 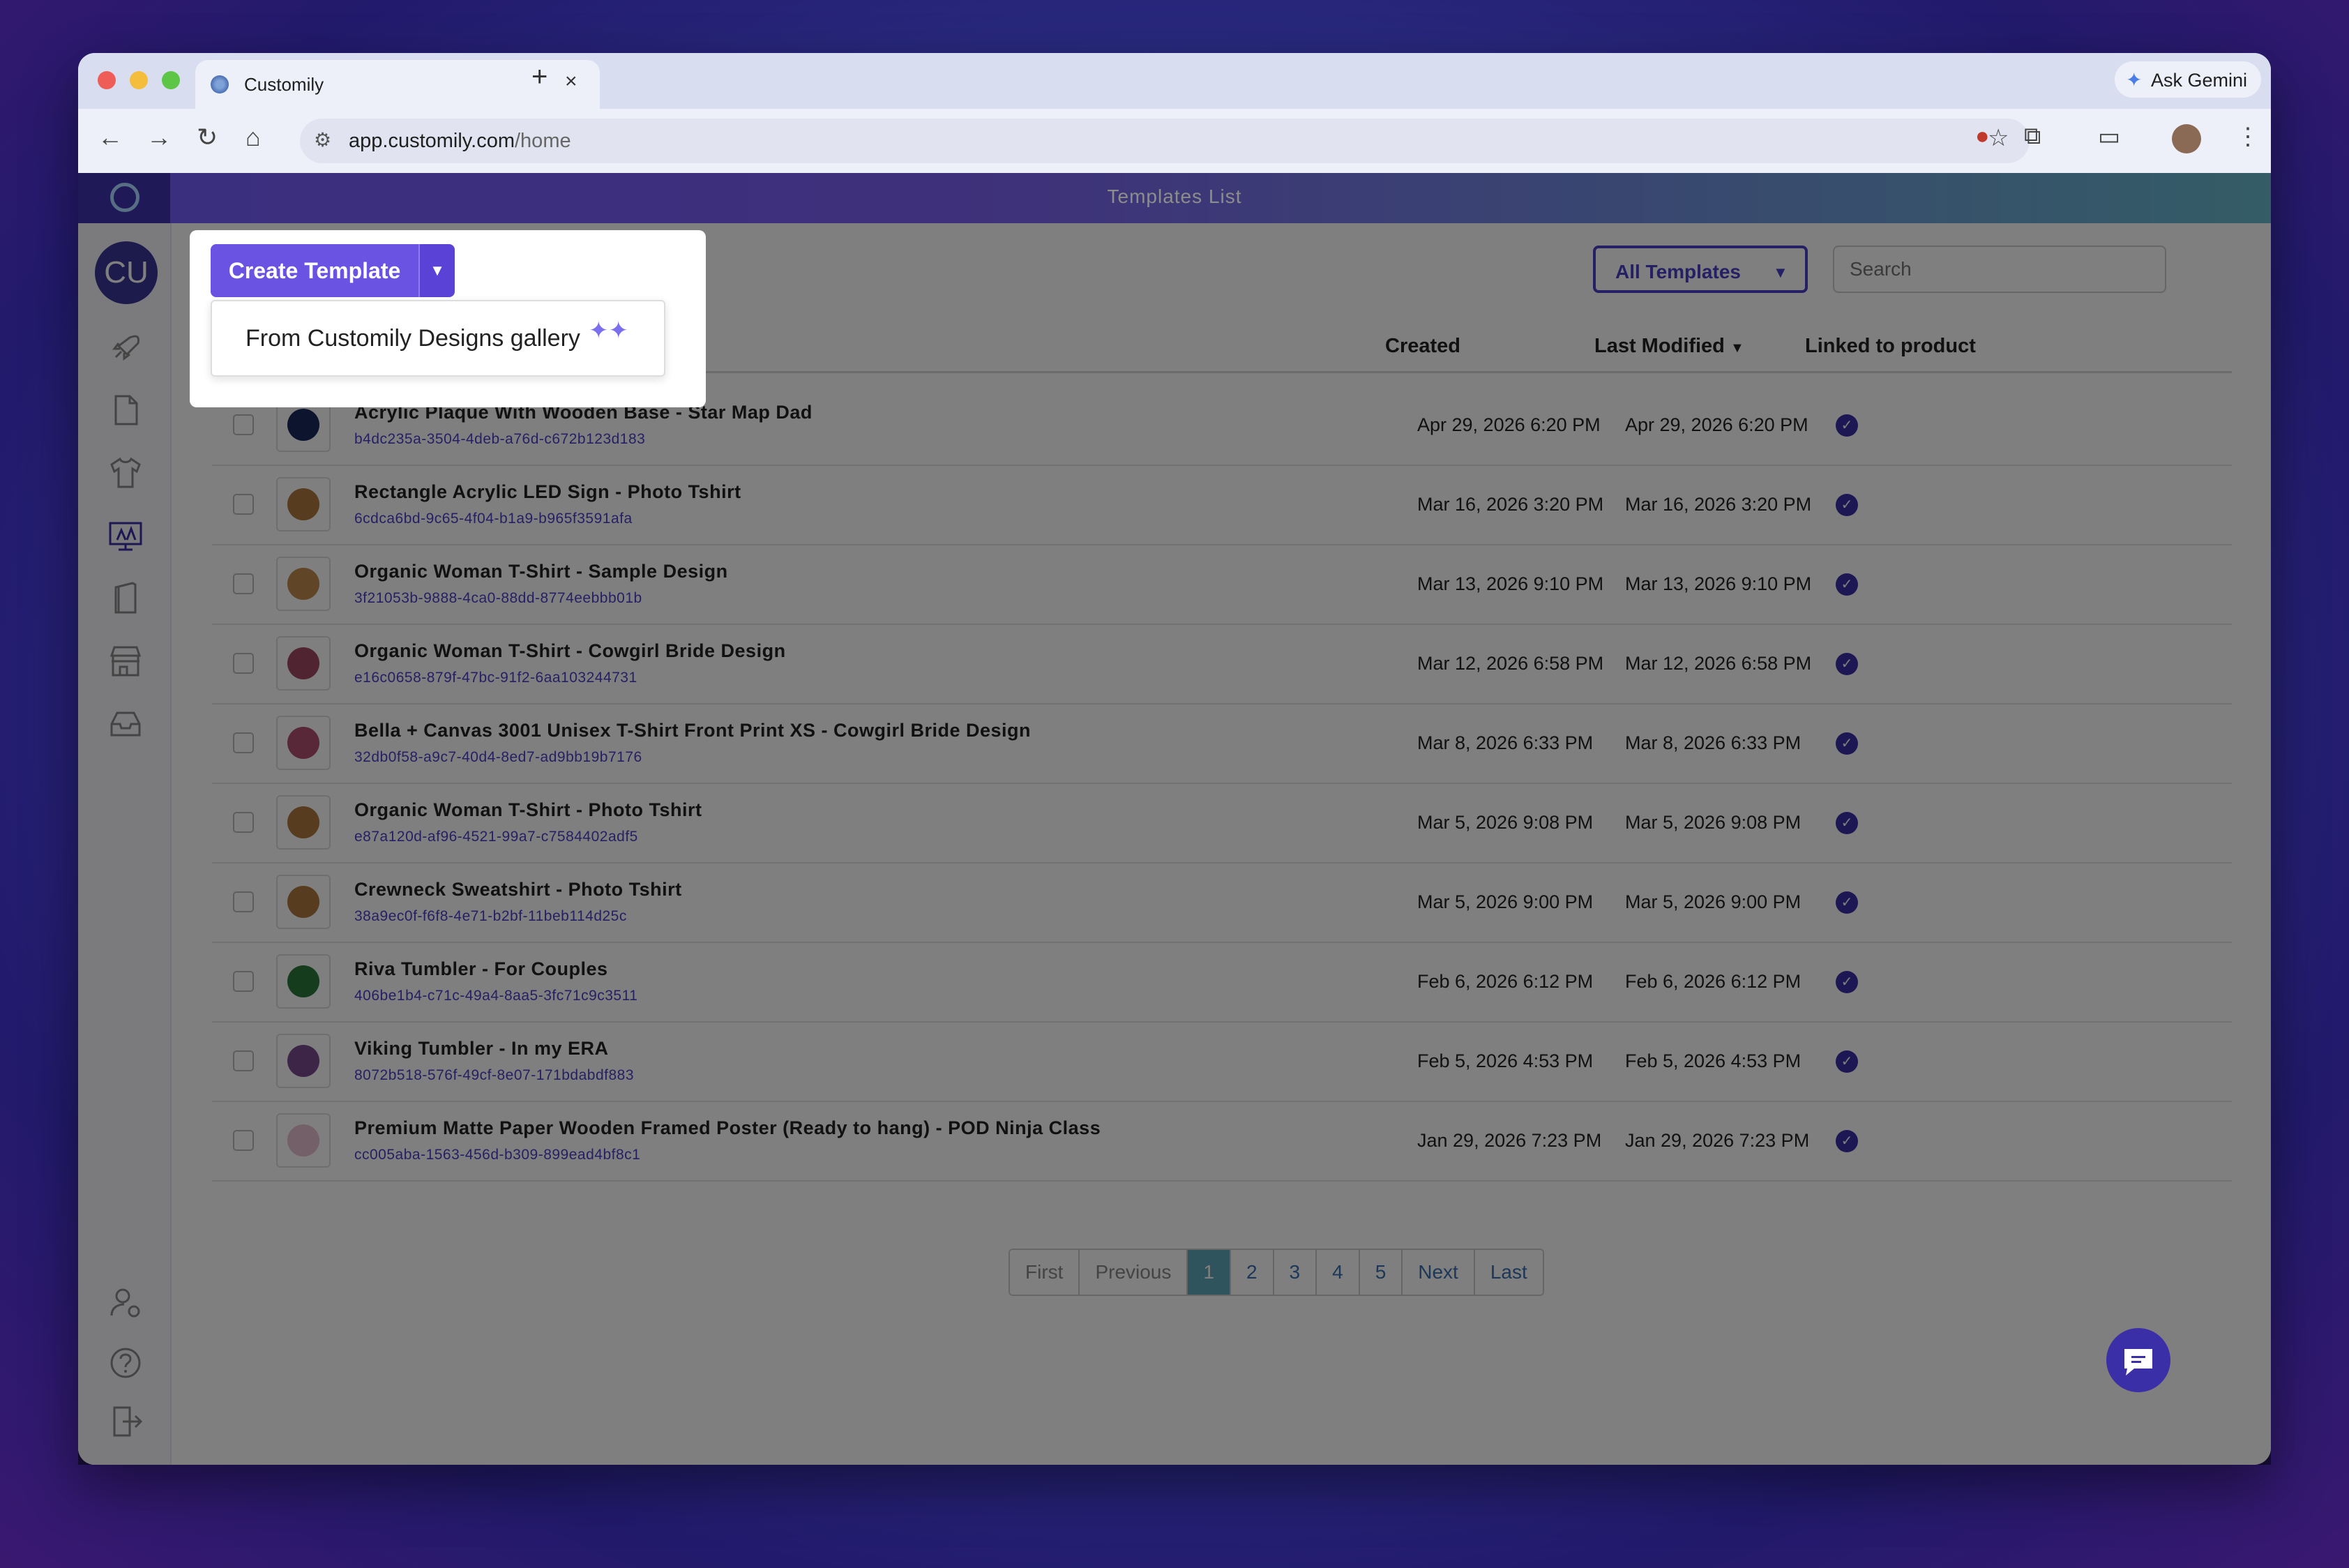 I want to click on extensions-puzzle-icon: ⧉, so click(x=2033, y=136).